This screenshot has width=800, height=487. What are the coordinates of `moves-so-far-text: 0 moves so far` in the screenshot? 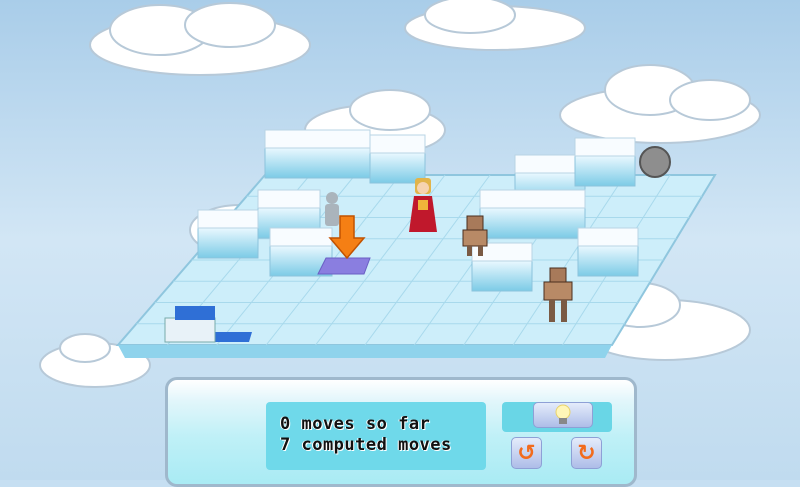 It's located at (355, 424).